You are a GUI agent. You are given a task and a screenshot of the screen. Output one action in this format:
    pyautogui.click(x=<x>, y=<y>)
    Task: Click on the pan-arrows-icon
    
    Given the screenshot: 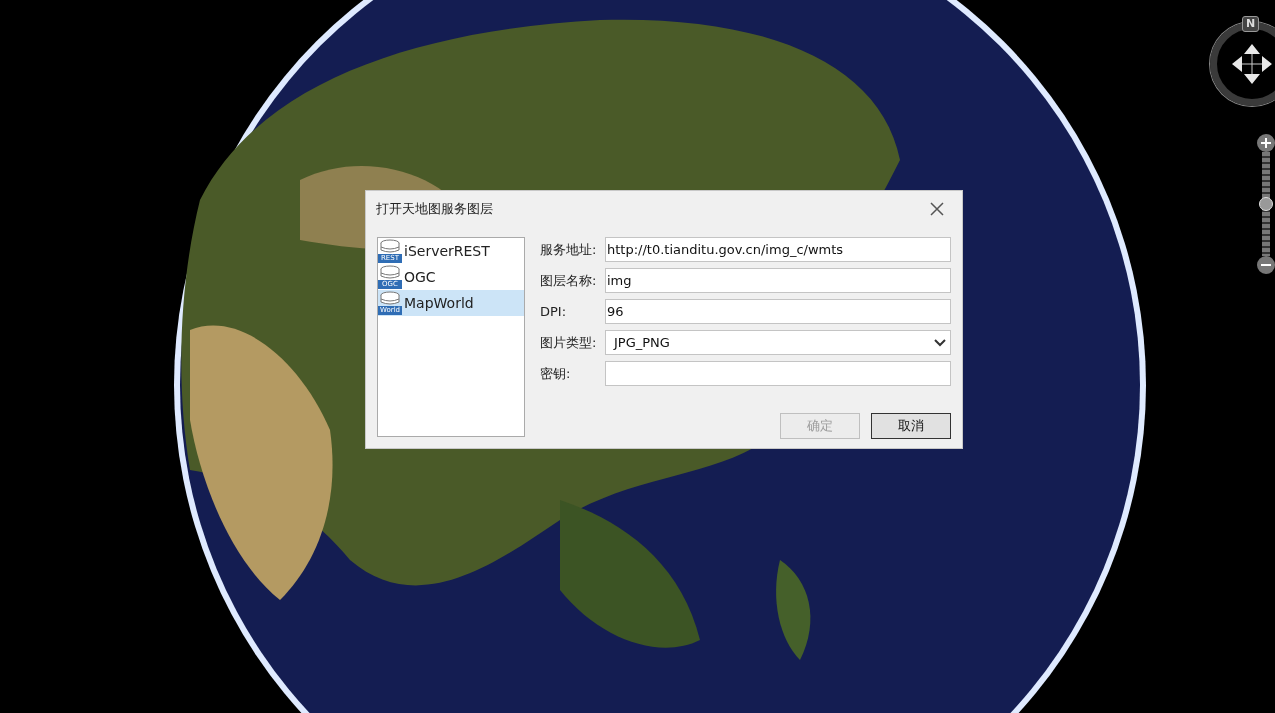 What is the action you would take?
    pyautogui.click(x=1252, y=64)
    